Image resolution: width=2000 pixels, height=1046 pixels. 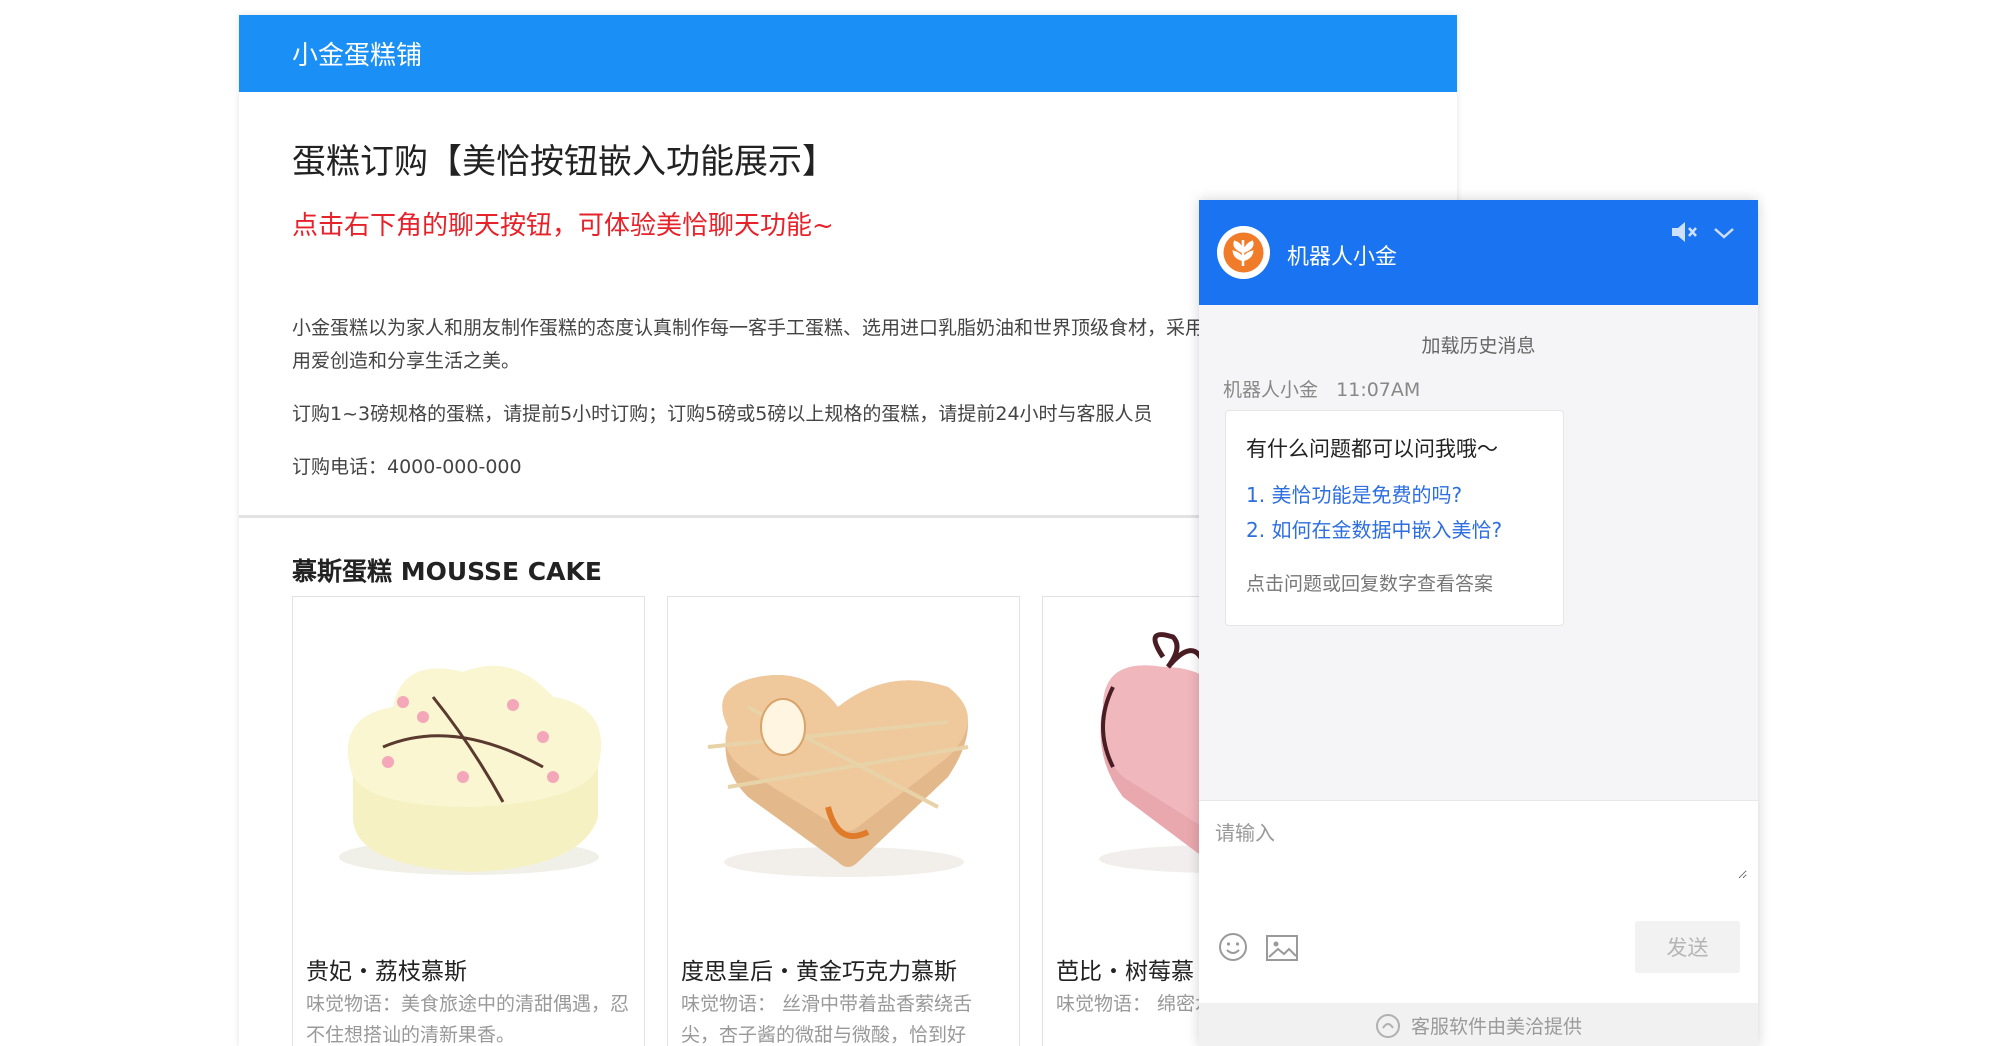 What do you see at coordinates (1271, 390) in the screenshot?
I see `message-sender: 机器人小金` at bounding box center [1271, 390].